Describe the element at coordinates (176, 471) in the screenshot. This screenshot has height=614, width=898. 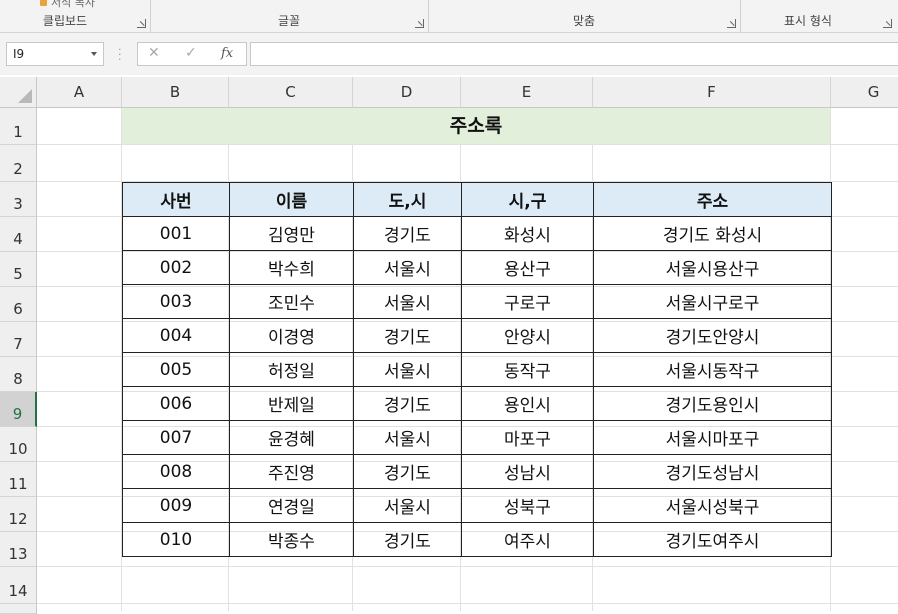
I see `table-cell: 008` at that location.